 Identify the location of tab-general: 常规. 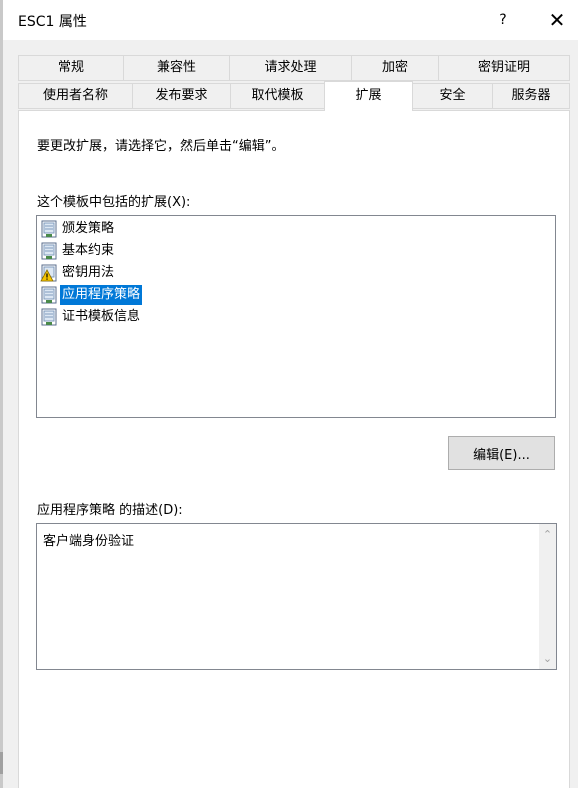
(71, 68).